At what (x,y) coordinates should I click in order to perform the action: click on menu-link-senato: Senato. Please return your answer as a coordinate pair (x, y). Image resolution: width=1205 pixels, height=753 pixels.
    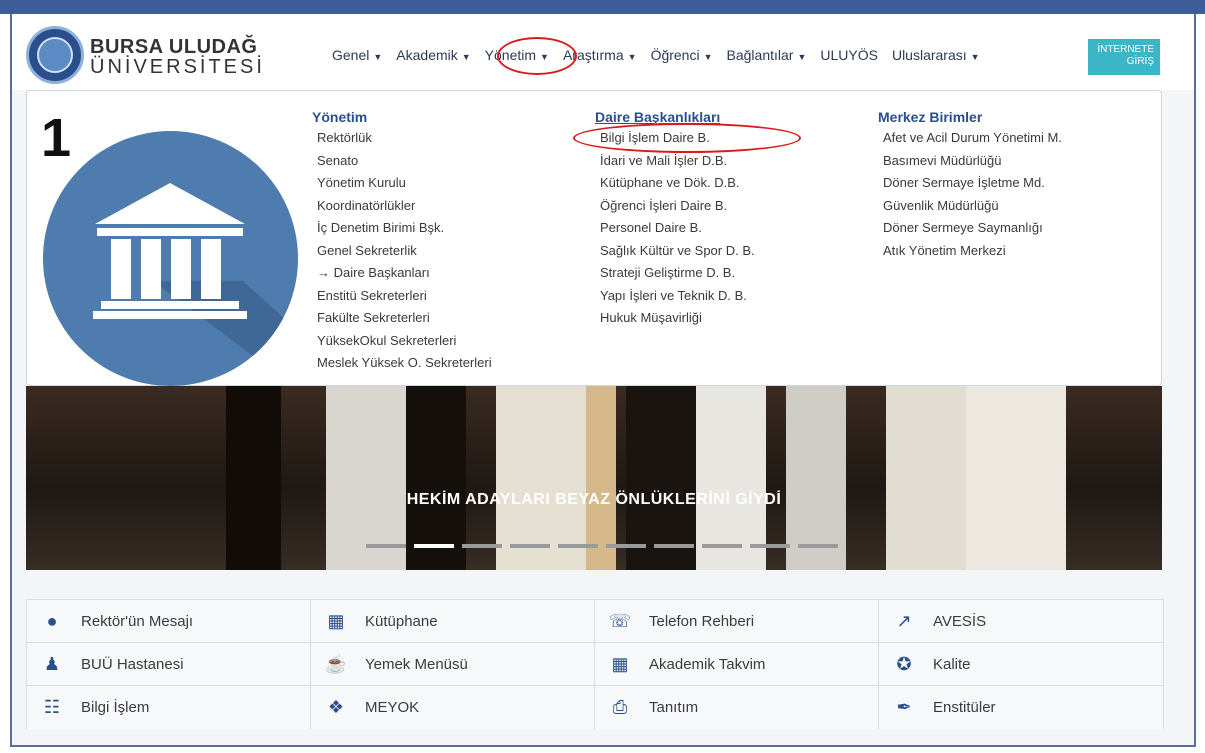
    Looking at the image, I should click on (402, 161).